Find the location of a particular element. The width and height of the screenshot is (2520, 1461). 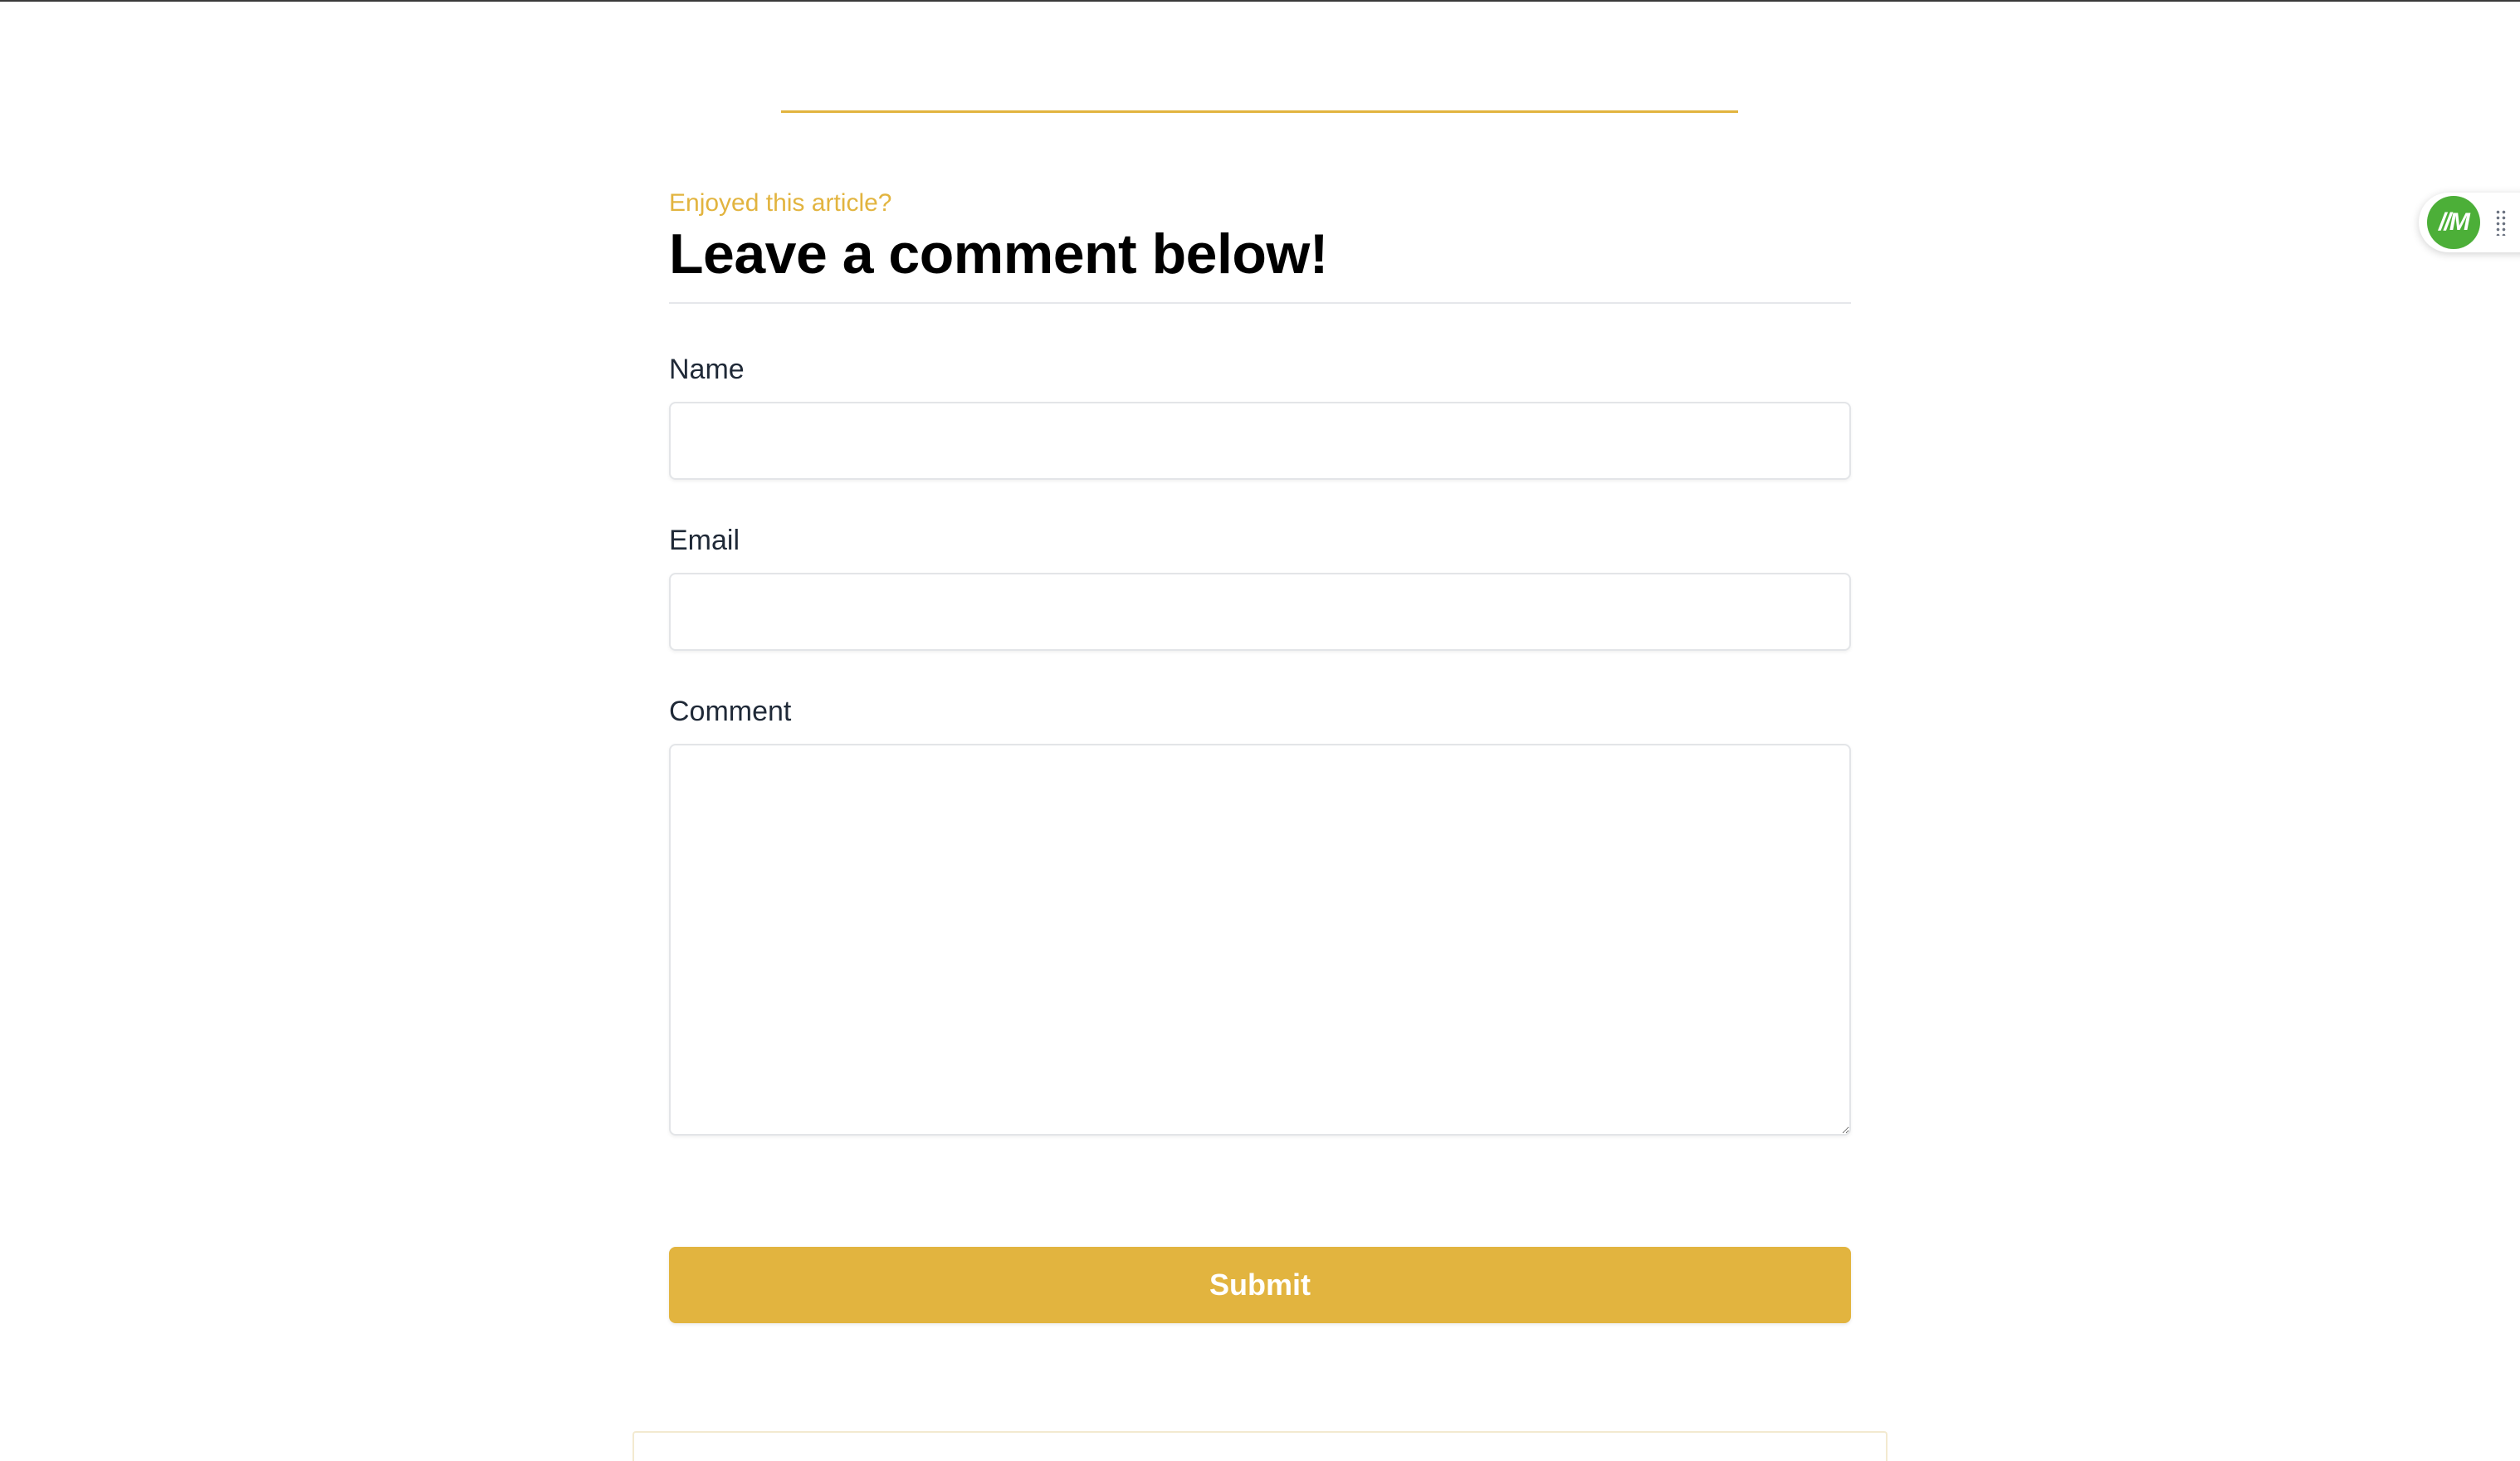

comment-heading: Leave a comment below! is located at coordinates (998, 254).